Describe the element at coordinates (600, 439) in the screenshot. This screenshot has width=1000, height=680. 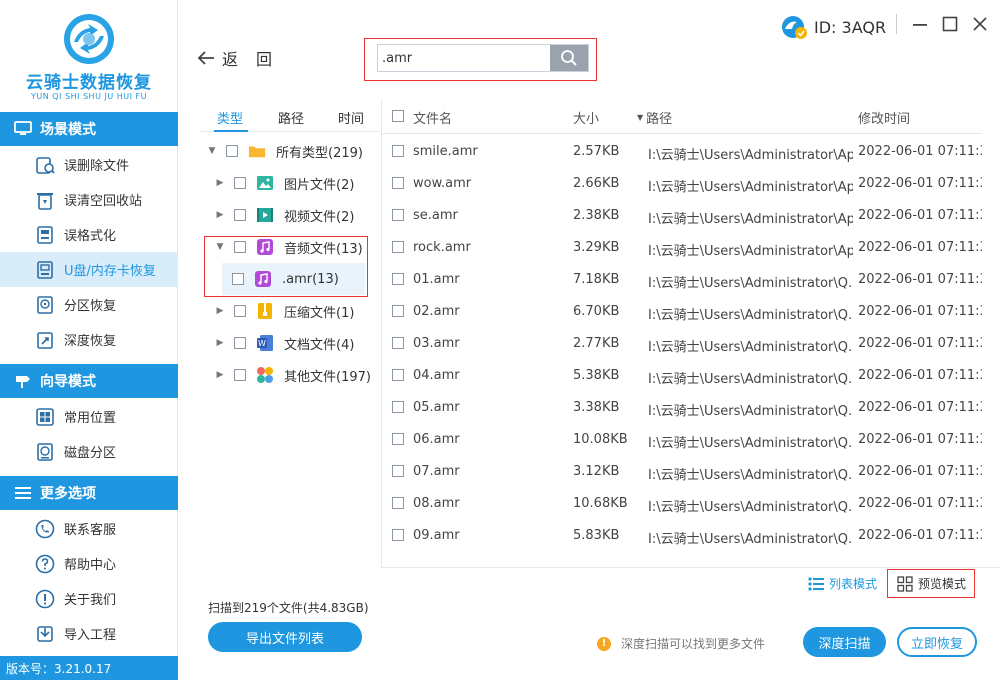
I see `cell-size: 10.08KB` at that location.